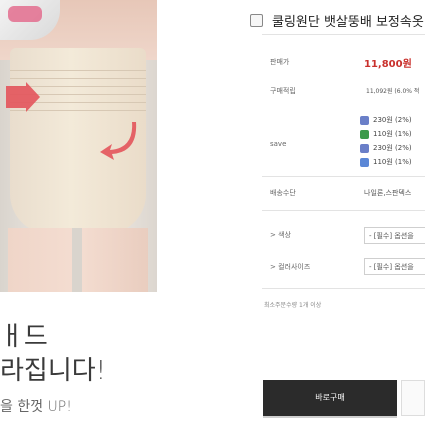 The height and width of the screenshot is (425, 425). Describe the element at coordinates (293, 305) in the screenshot. I see `min-order-note: 최소주문수량 1개 이상` at that location.